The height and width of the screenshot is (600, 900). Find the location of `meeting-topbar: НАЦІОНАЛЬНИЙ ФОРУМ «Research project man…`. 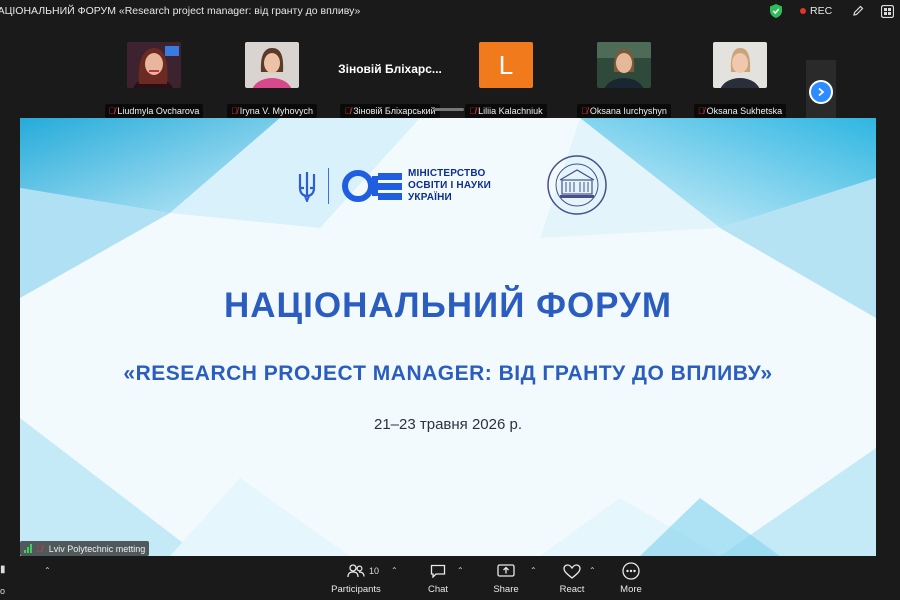

meeting-topbar: НАЦІОНАЛЬНИЙ ФОРУМ «Research project man… is located at coordinates (450, 11).